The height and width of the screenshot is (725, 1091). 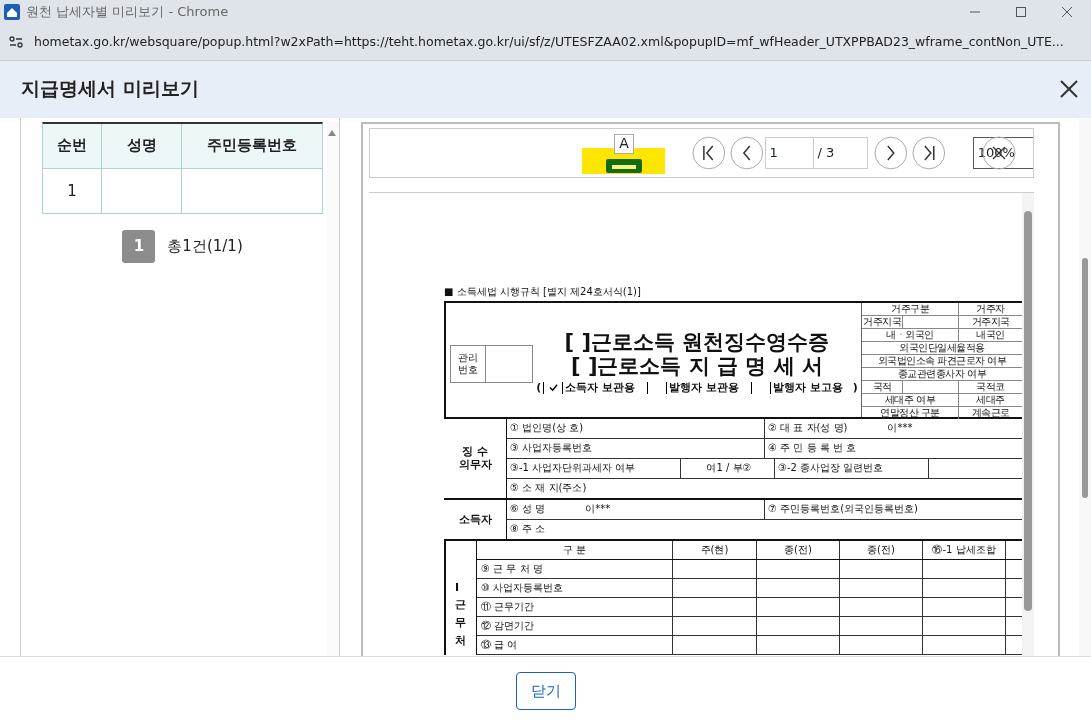 What do you see at coordinates (704, 388) in the screenshot?
I see `copy-label: 발행자 보관용` at bounding box center [704, 388].